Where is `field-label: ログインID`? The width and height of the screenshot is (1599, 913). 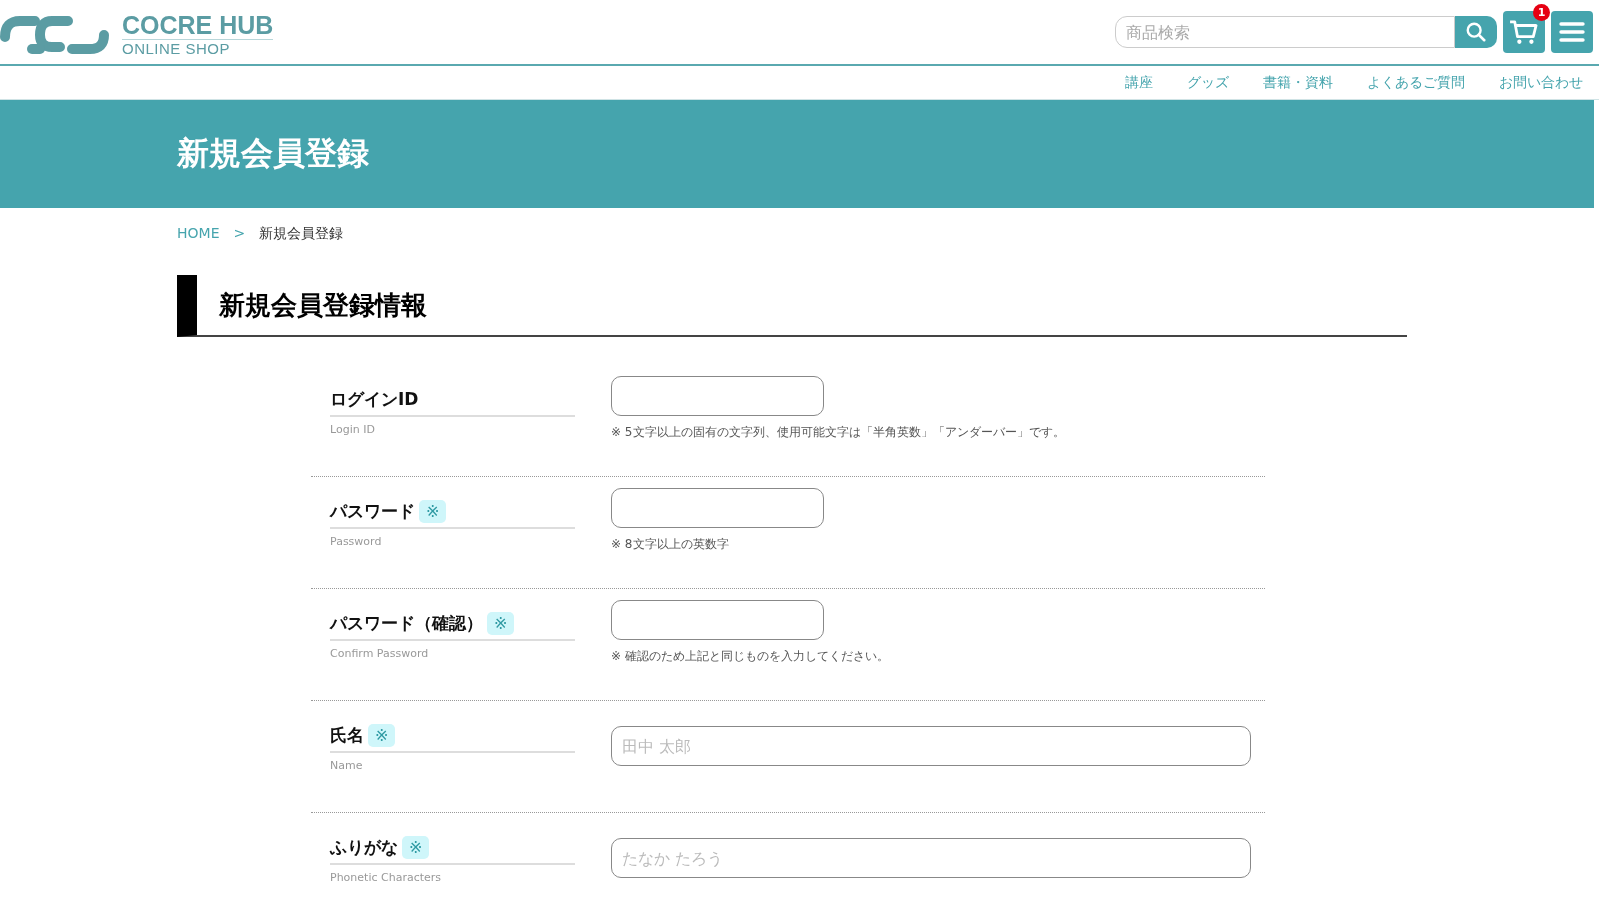 field-label: ログインID is located at coordinates (374, 399).